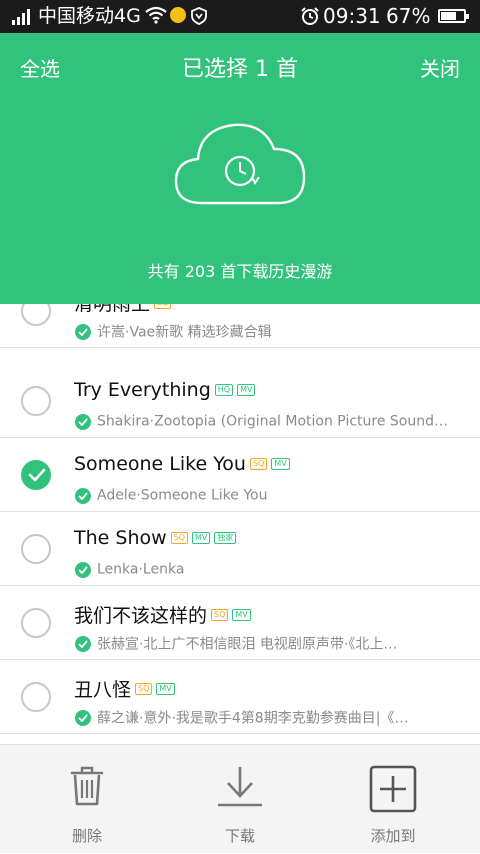  Describe the element at coordinates (240, 549) in the screenshot. I see `song-row: The Show SQ MV 独家 Lenka·Lenka` at that location.